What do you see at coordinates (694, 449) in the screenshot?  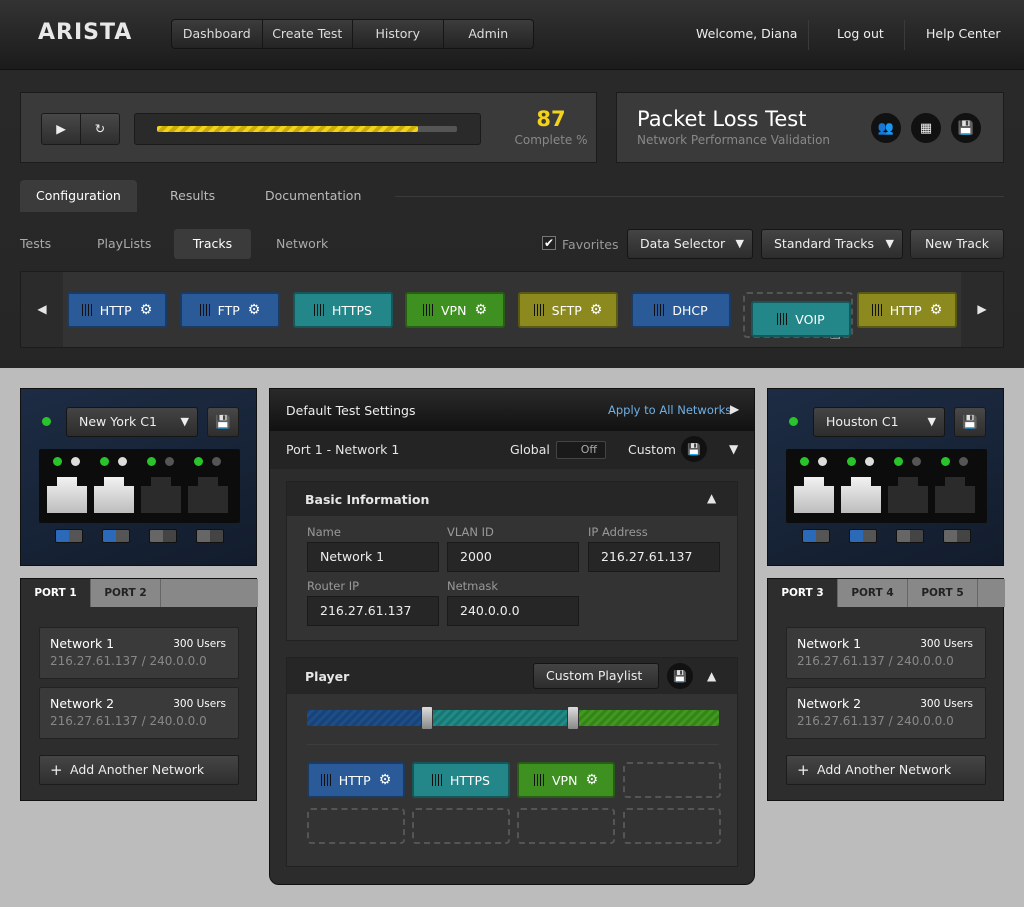 I see `save-custom-button: 💾` at bounding box center [694, 449].